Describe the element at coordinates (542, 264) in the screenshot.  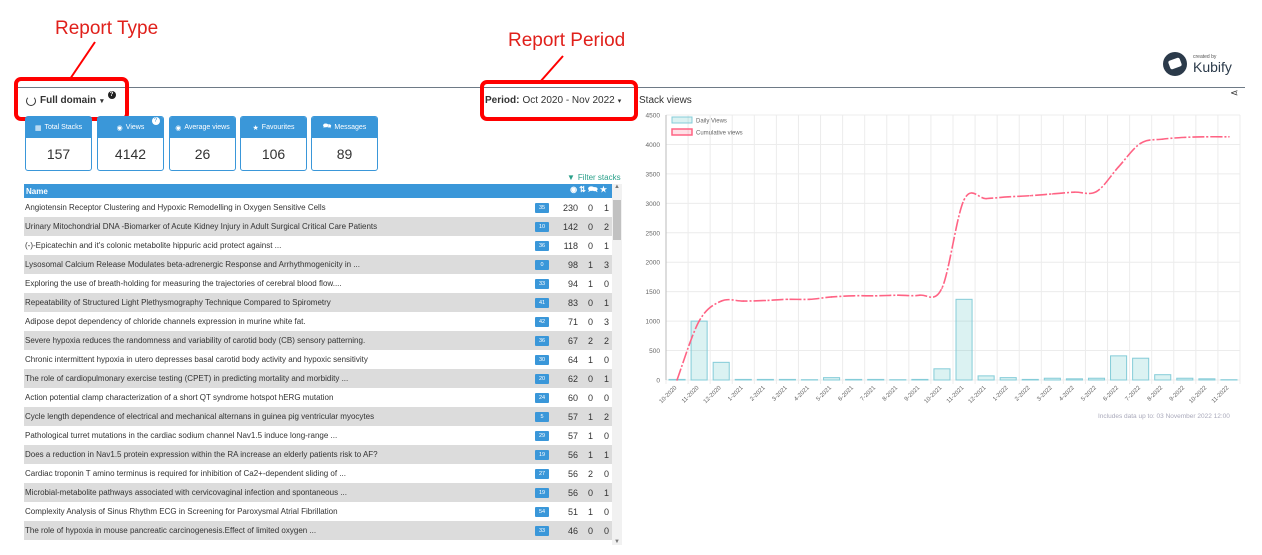
I see `stack-badge: 0` at that location.